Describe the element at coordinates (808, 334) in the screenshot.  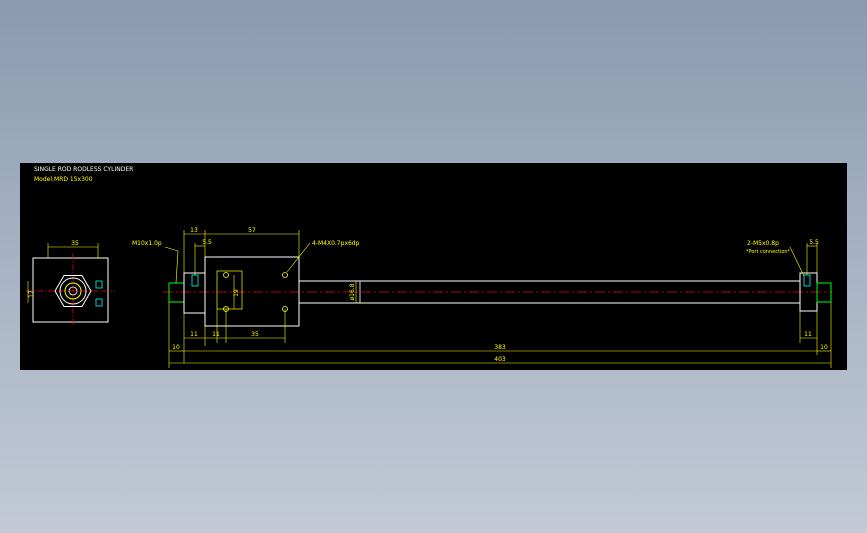
I see `dim-right-block: 11` at that location.